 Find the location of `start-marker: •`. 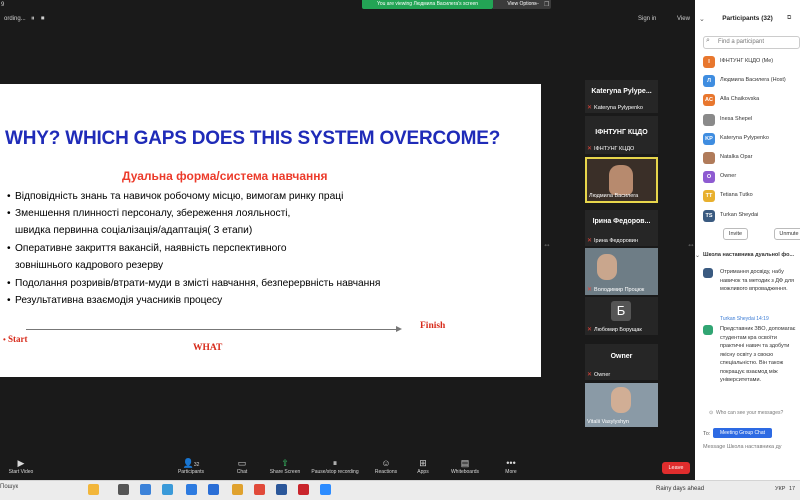

start-marker: • is located at coordinates (4, 339).